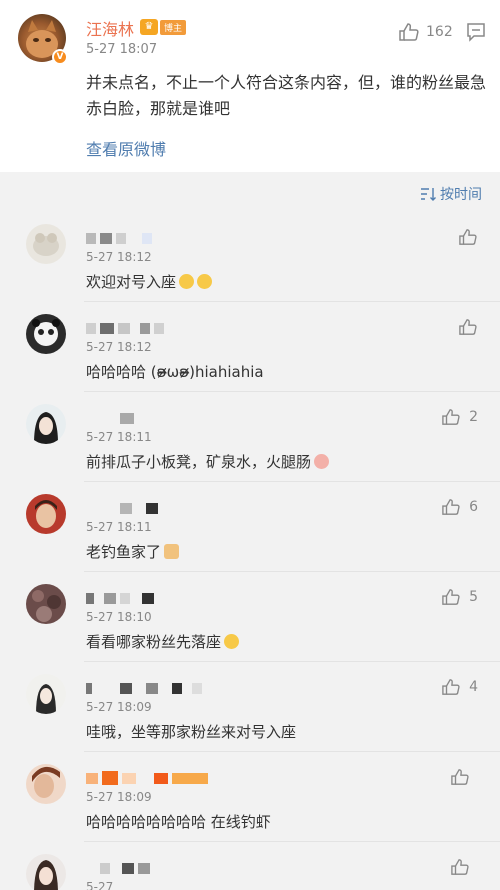  Describe the element at coordinates (172, 551) in the screenshot. I see `thumb-emoji-icon` at that location.